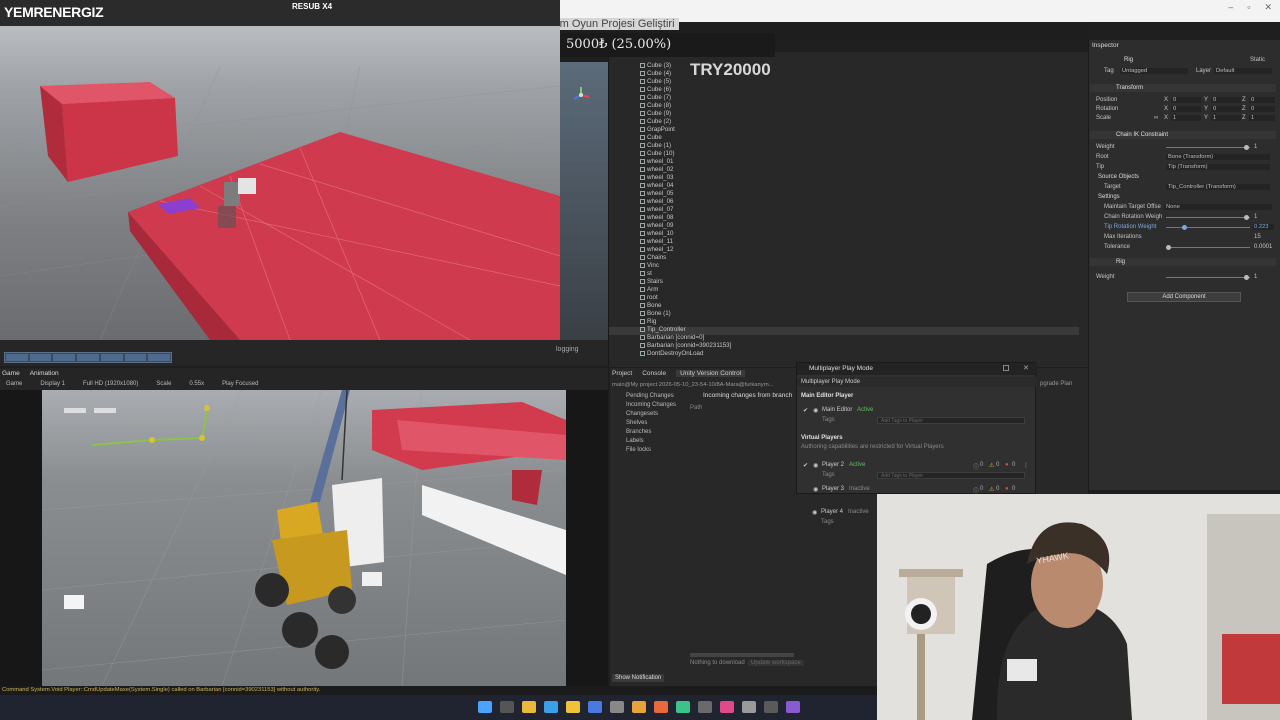 Image resolution: width=1280 pixels, height=720 pixels. Describe the element at coordinates (651, 405) in the screenshot. I see `vc-sidebar-item: Incoming Changes` at that location.